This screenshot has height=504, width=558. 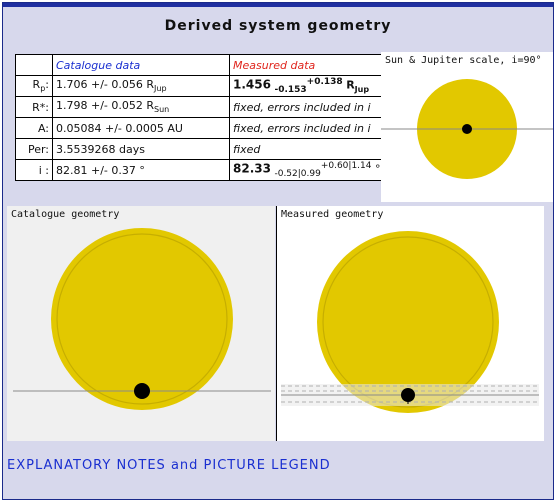 I want to click on row-label-a: A:, so click(x=34, y=128).